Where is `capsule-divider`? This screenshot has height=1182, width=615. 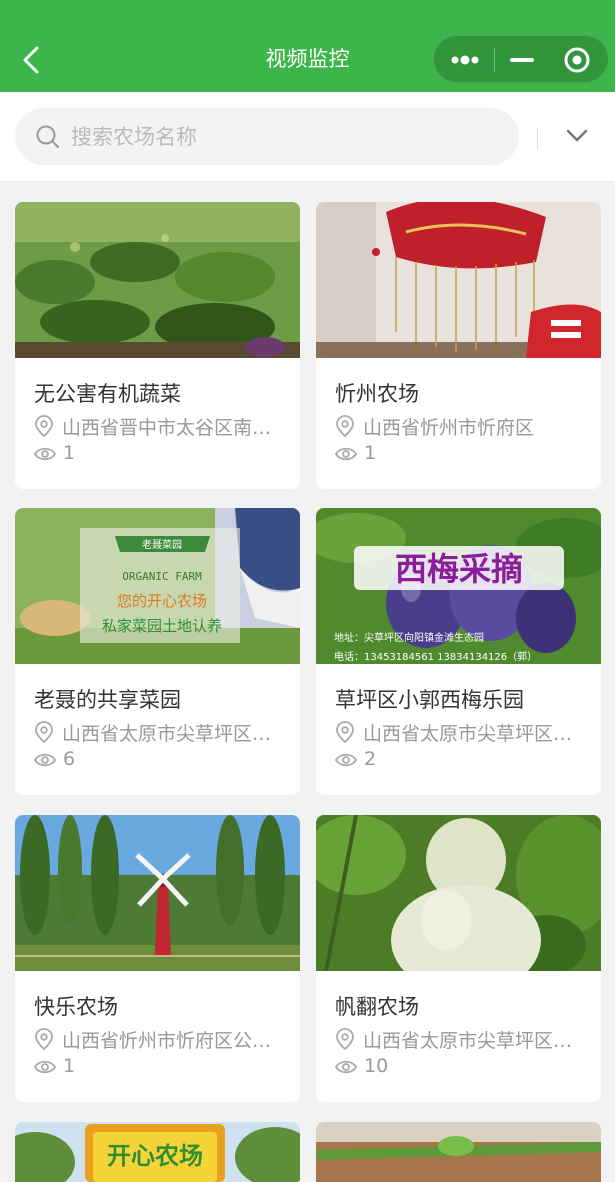
capsule-divider is located at coordinates (494, 60).